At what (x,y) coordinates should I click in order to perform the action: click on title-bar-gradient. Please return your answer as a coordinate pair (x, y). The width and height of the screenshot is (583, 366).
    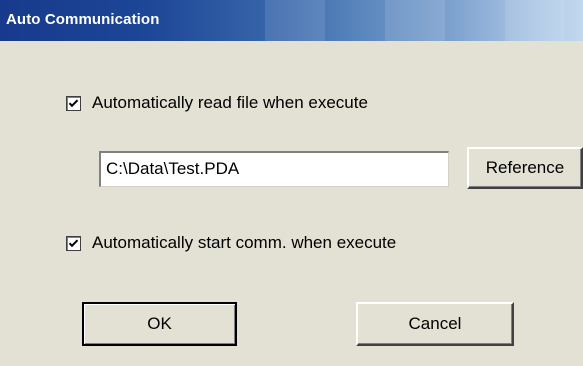
    Looking at the image, I should click on (394, 20).